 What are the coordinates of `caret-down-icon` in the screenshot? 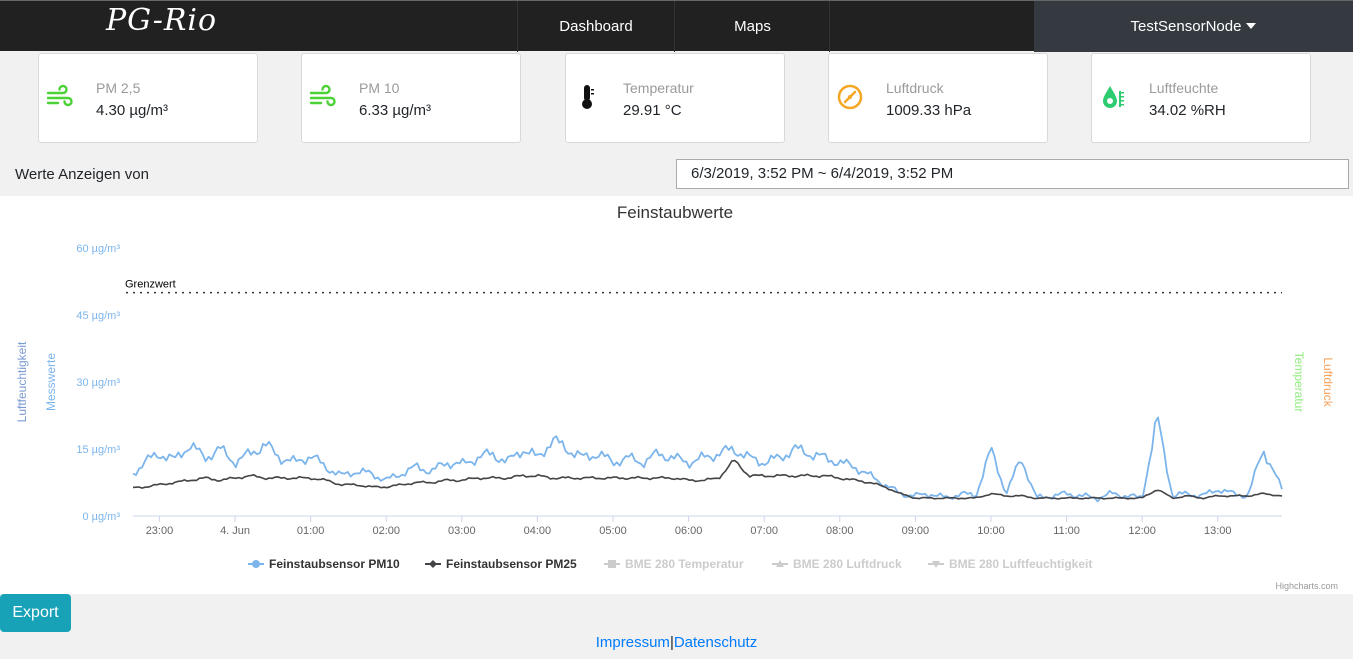 It's located at (1251, 26).